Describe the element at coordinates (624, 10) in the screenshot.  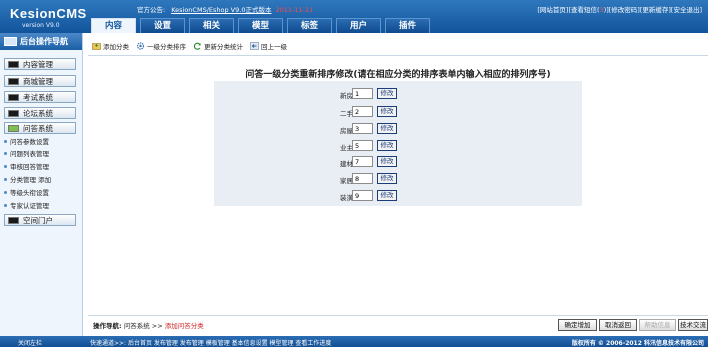
I see `change-password-link: [修改密码]` at that location.